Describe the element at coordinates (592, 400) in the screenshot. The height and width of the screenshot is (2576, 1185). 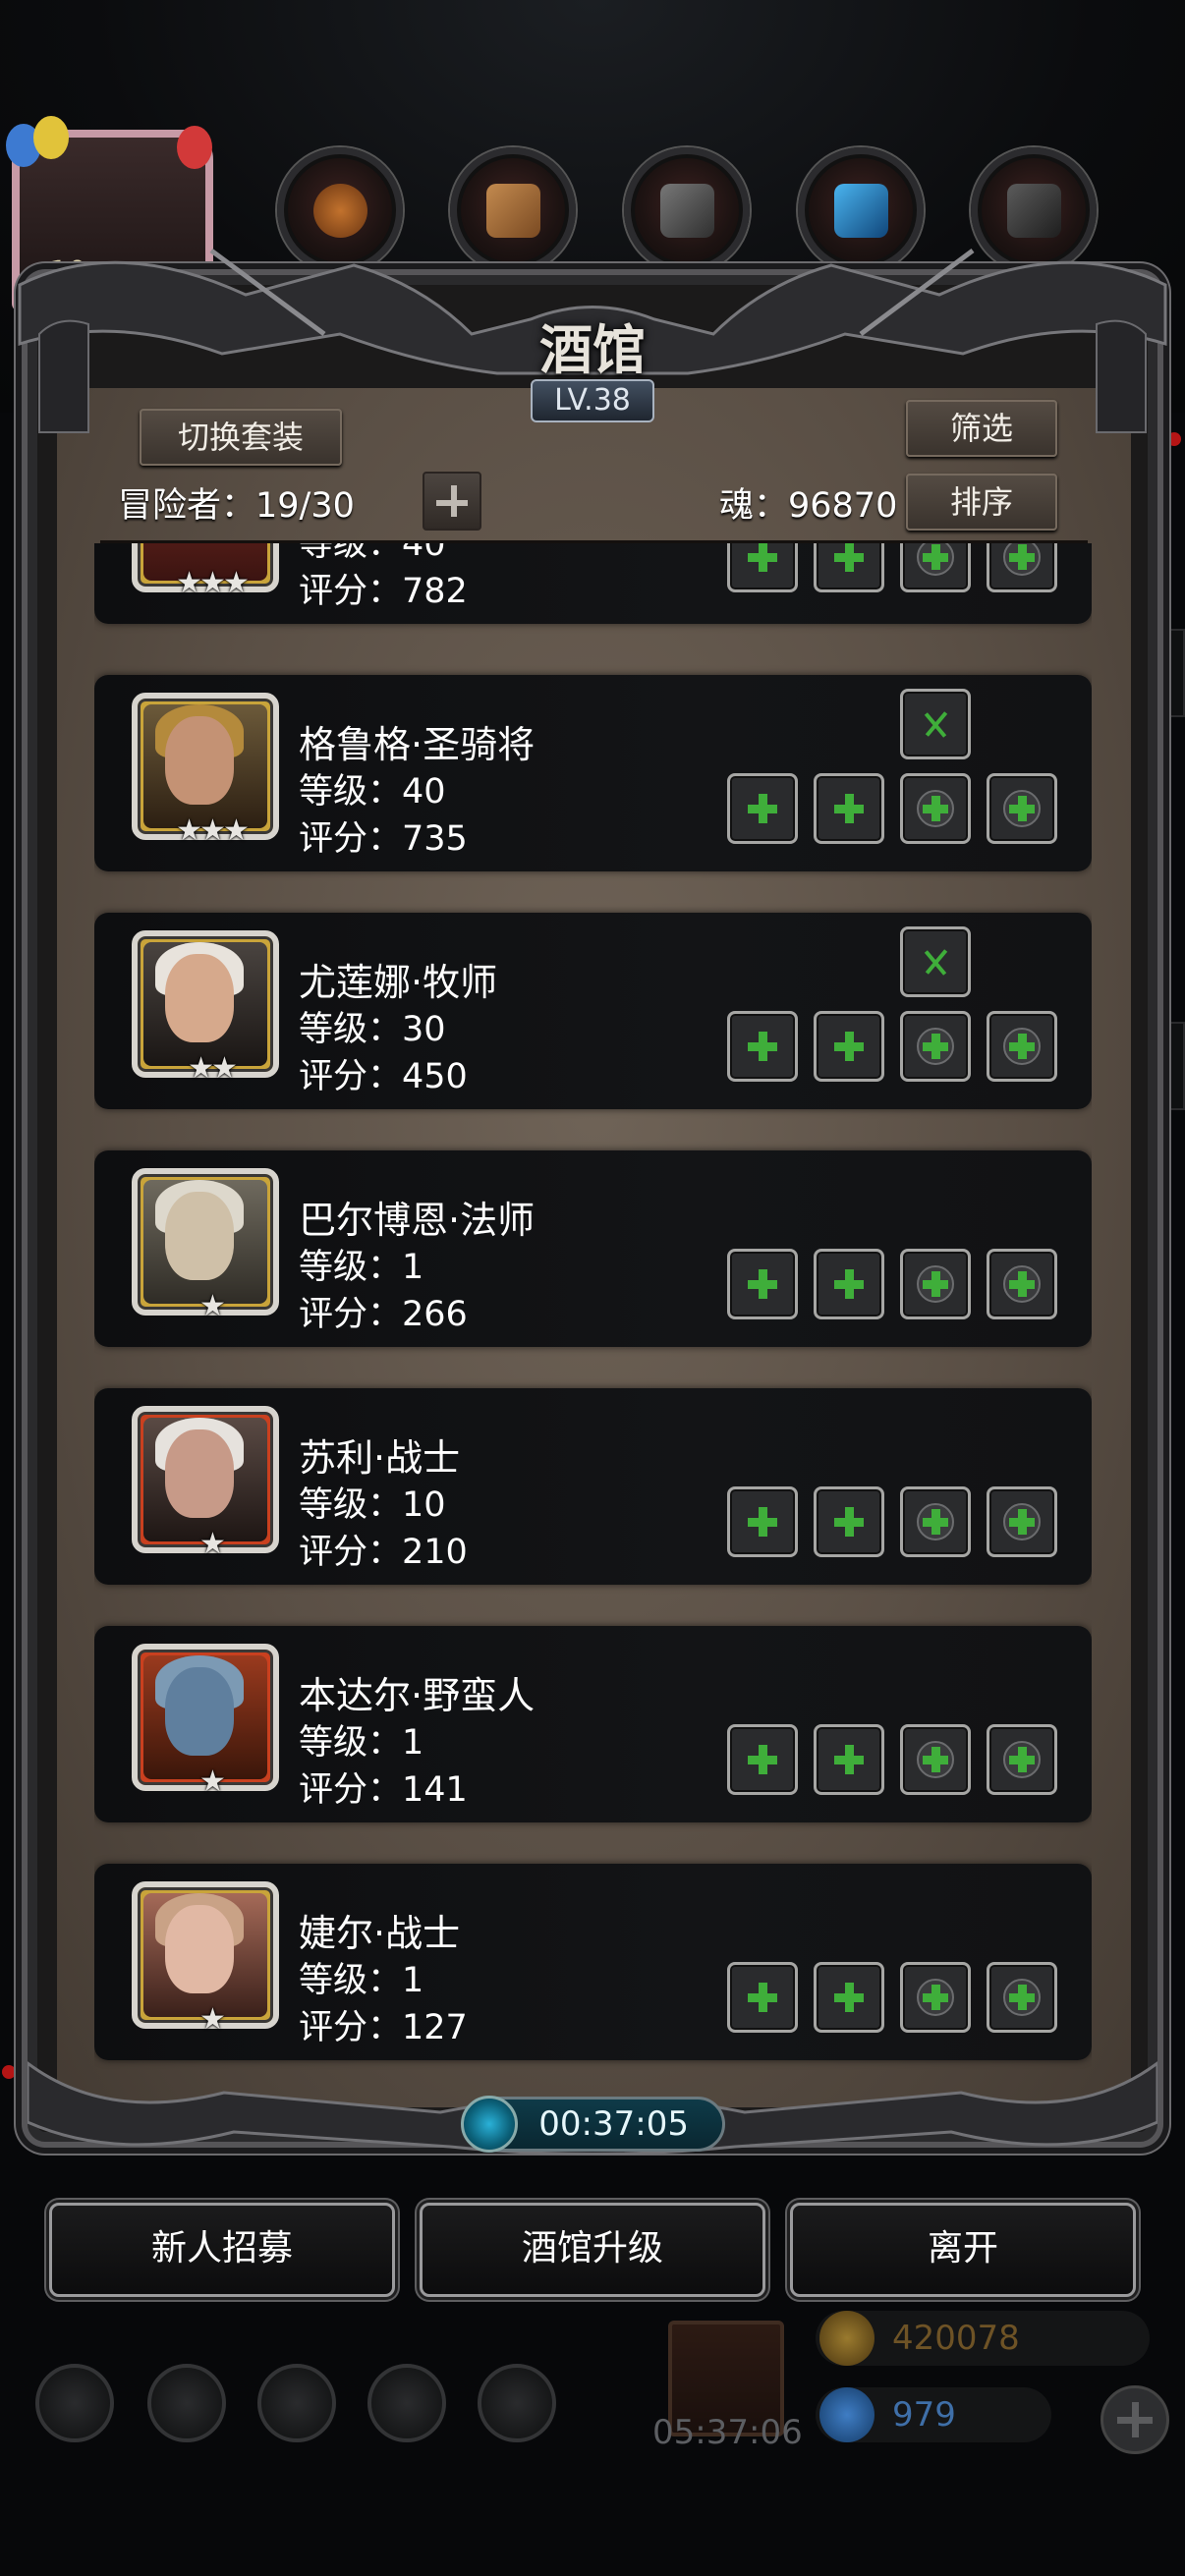
I see `tavern-level-badge: LV.38` at that location.